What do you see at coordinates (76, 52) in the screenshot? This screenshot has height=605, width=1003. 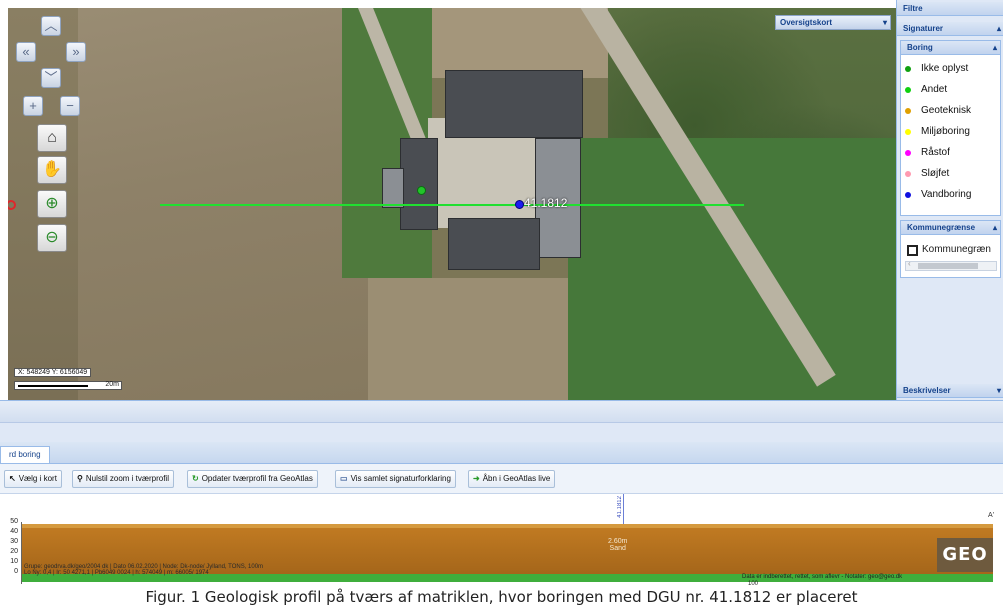 I see `pan-right-button: »` at bounding box center [76, 52].